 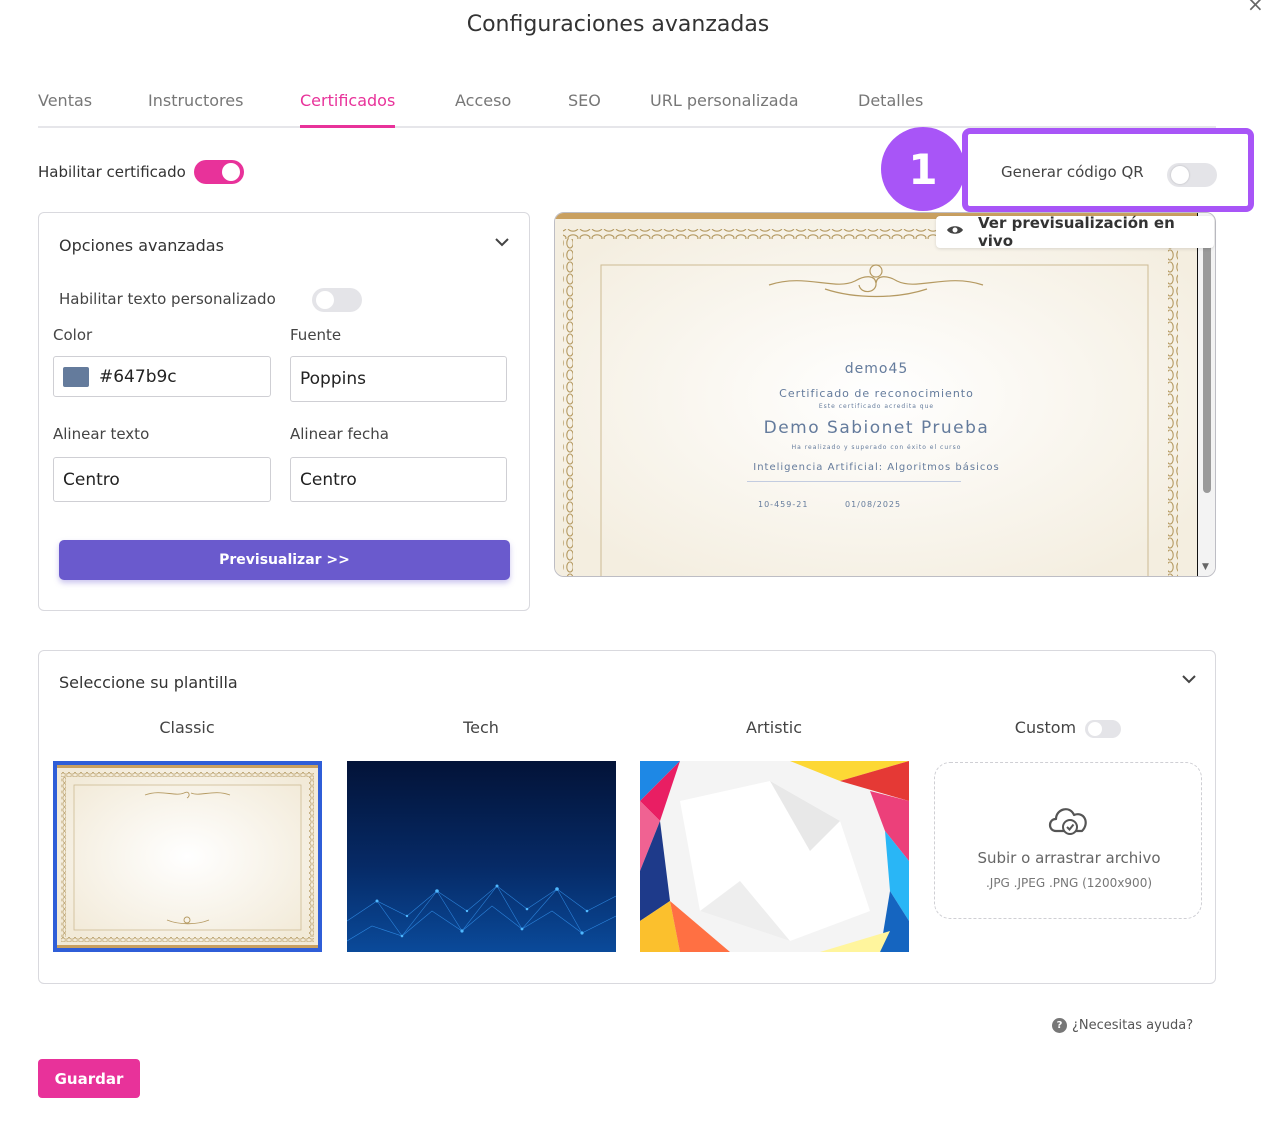 I want to click on tab-seo: SEO, so click(x=584, y=109).